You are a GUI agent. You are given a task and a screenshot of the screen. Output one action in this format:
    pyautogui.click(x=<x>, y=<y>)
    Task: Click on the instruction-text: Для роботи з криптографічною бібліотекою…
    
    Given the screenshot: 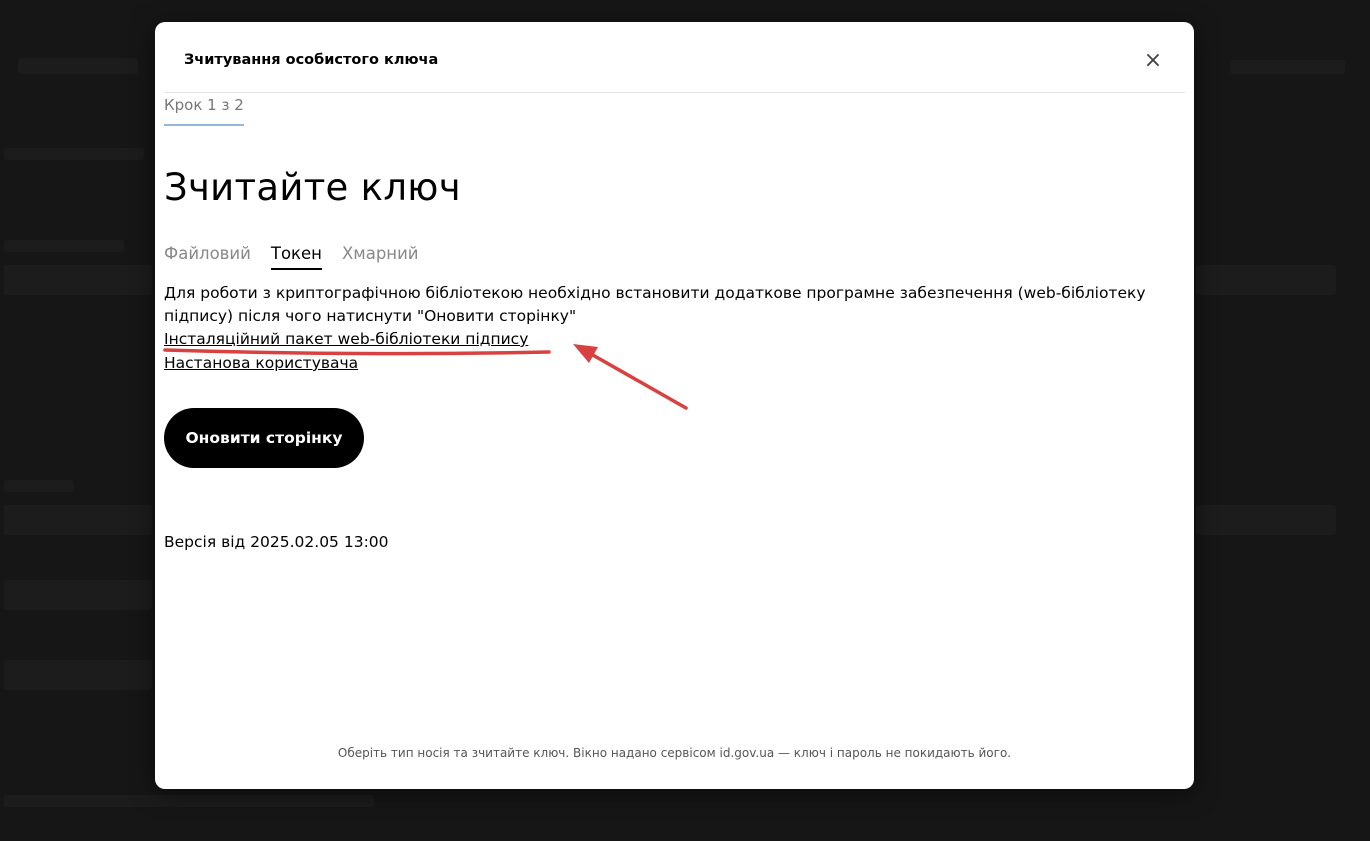 What is the action you would take?
    pyautogui.click(x=655, y=304)
    